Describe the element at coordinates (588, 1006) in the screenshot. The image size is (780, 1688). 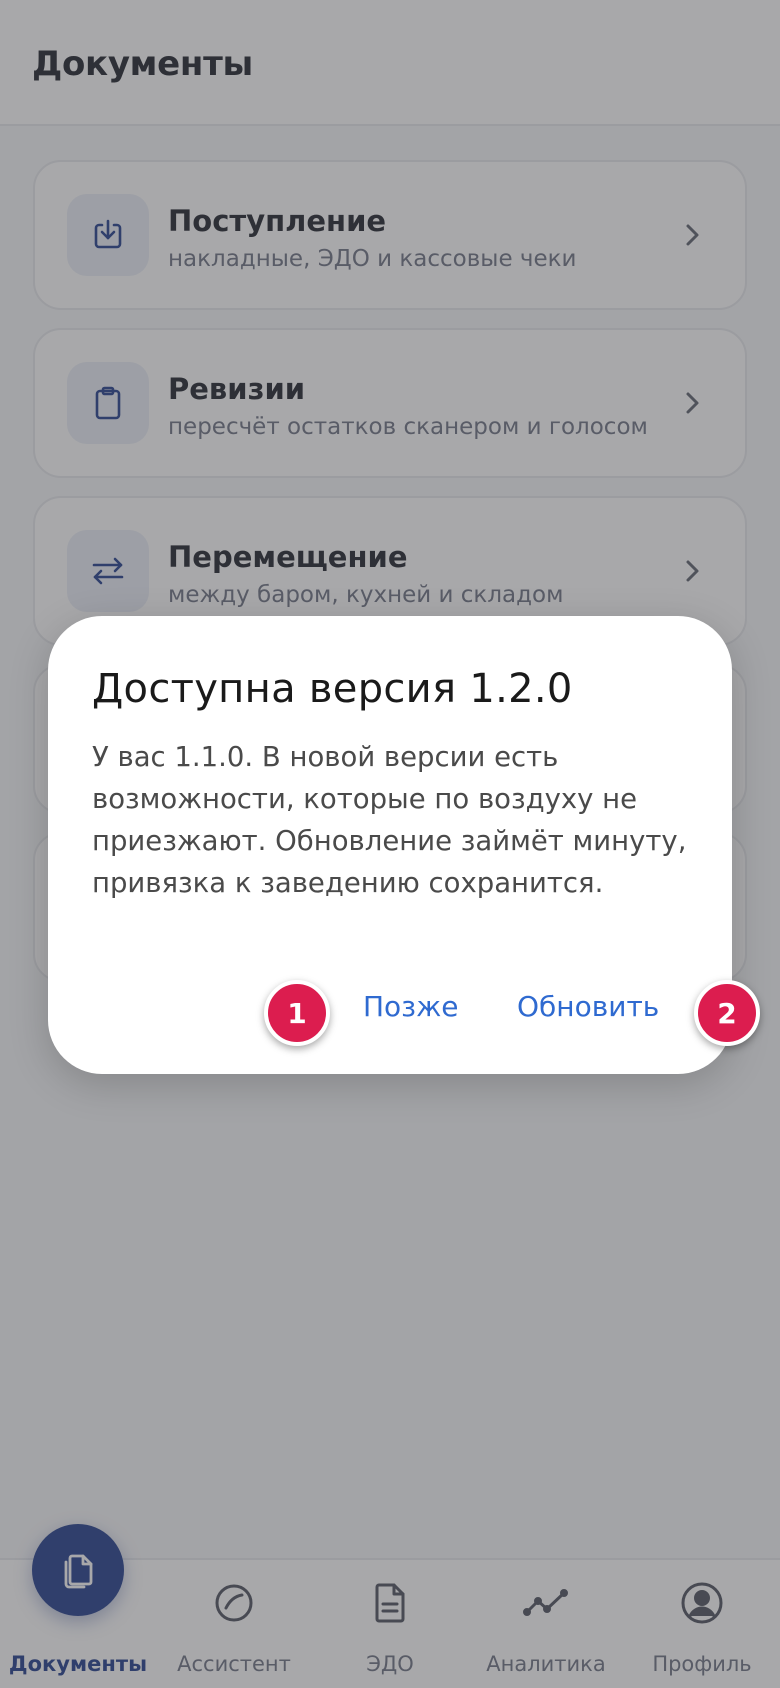
I see `update-button: Обновить` at that location.